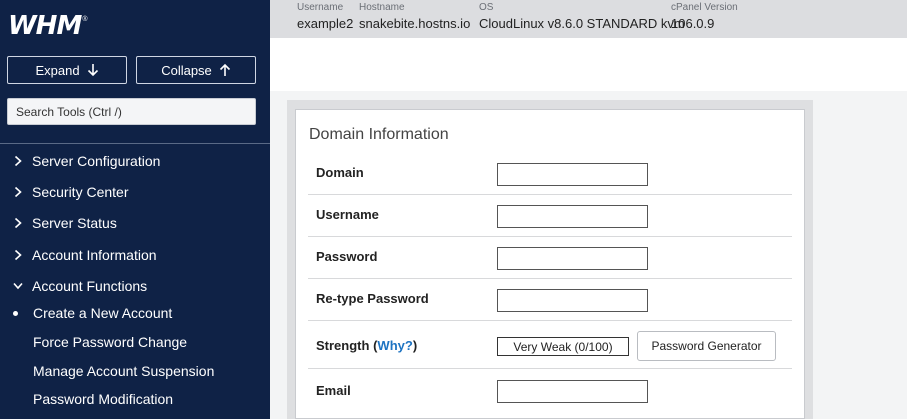  I want to click on sidebar-subitem-manage-account-suspension: Manage Account Suspension, so click(135, 371).